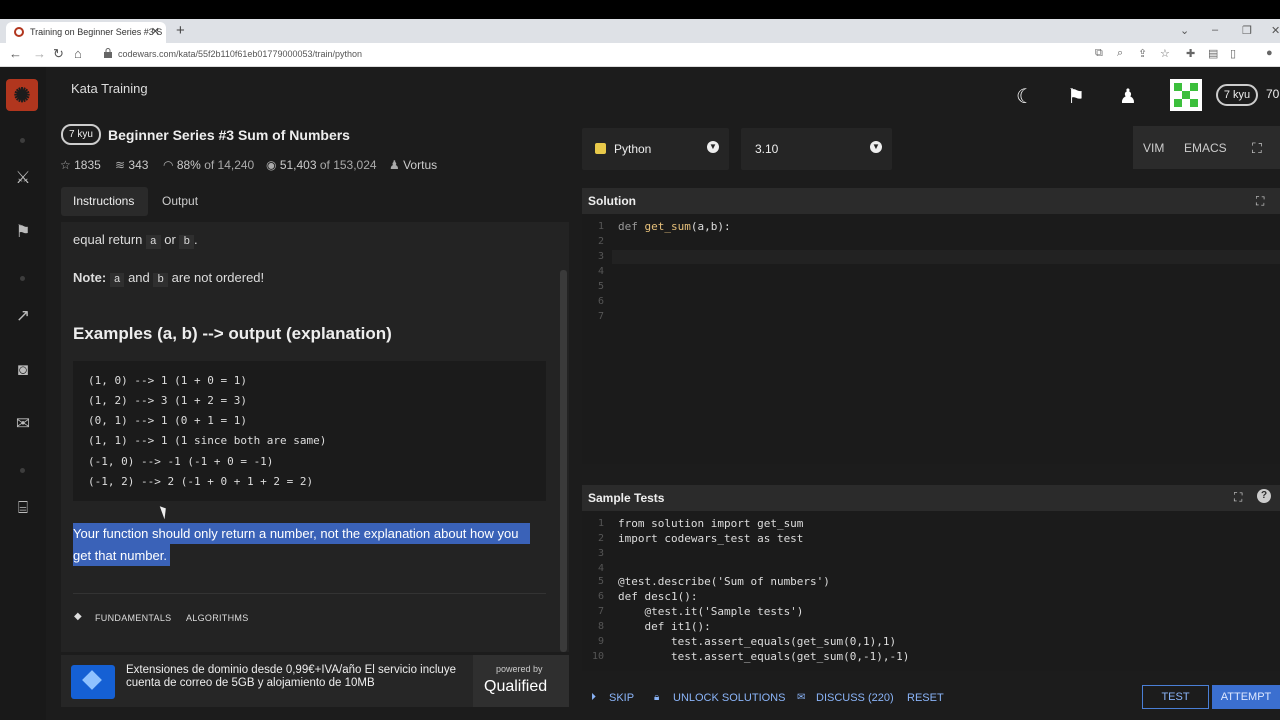 The image size is (1280, 720). What do you see at coordinates (600, 611) in the screenshot?
I see `line-number: 7` at bounding box center [600, 611].